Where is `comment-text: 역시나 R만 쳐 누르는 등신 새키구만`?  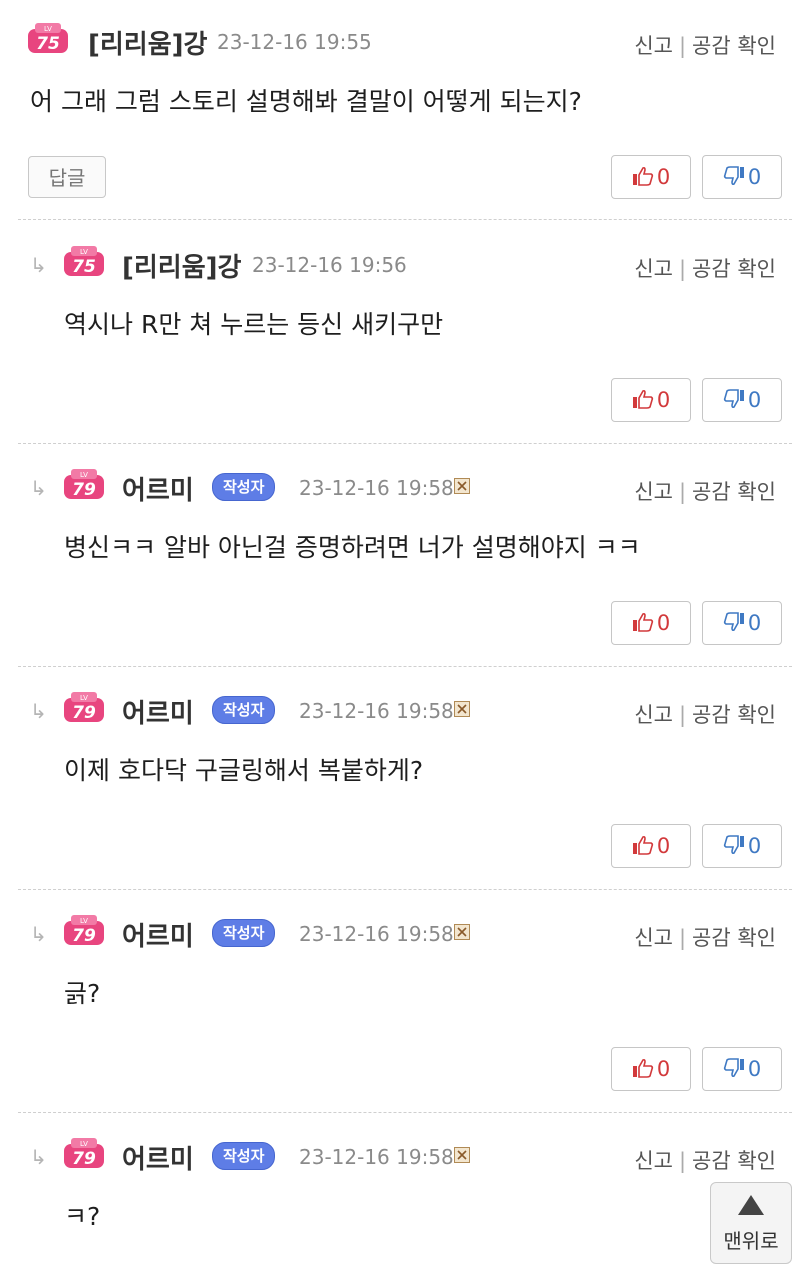 comment-text: 역시나 R만 쳐 누르는 등신 새키구만 is located at coordinates (254, 324).